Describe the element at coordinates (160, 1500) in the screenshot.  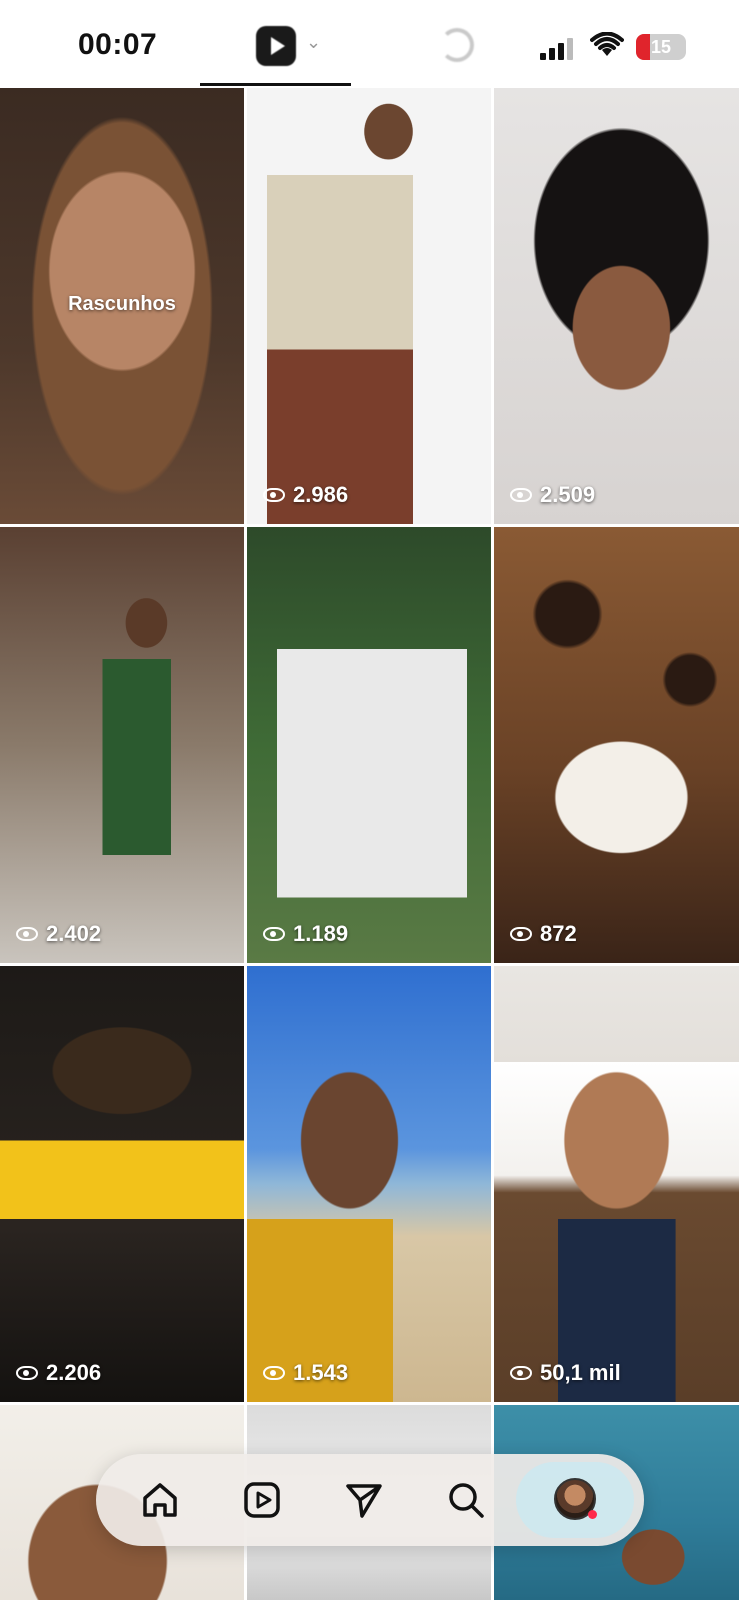
I see `home-icon` at that location.